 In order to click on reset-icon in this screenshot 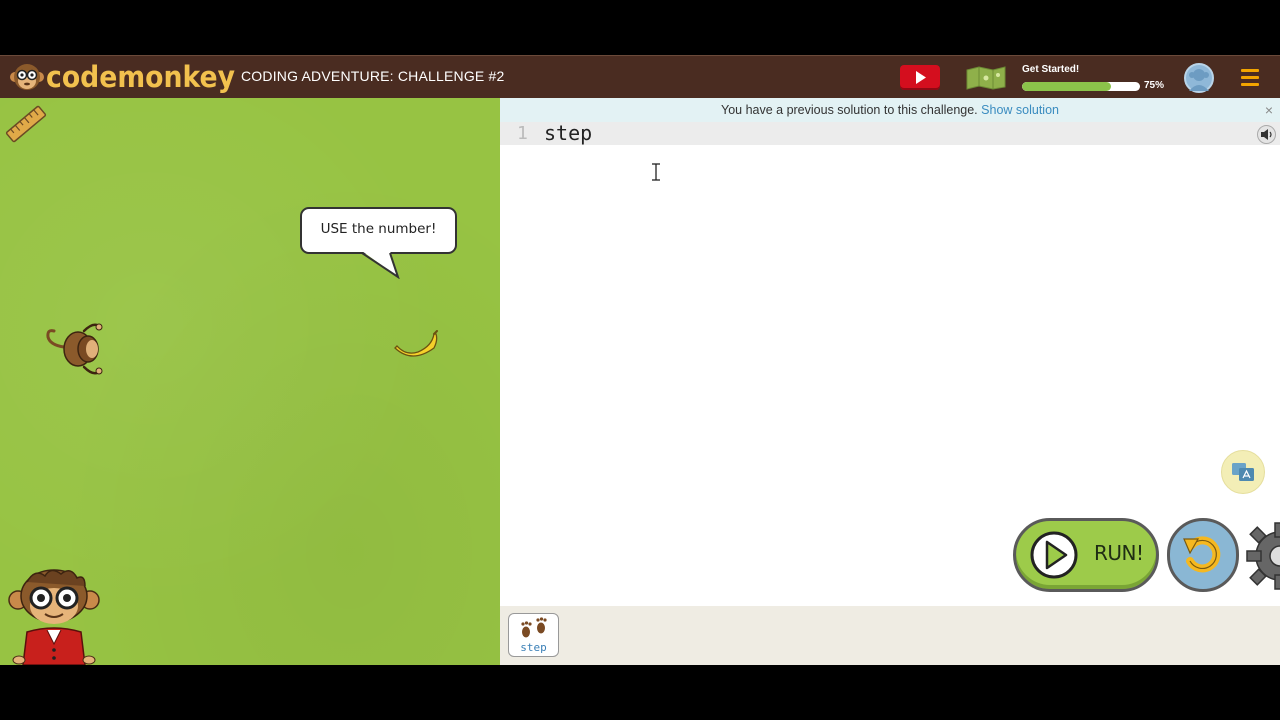, I will do `click(1202, 554)`.